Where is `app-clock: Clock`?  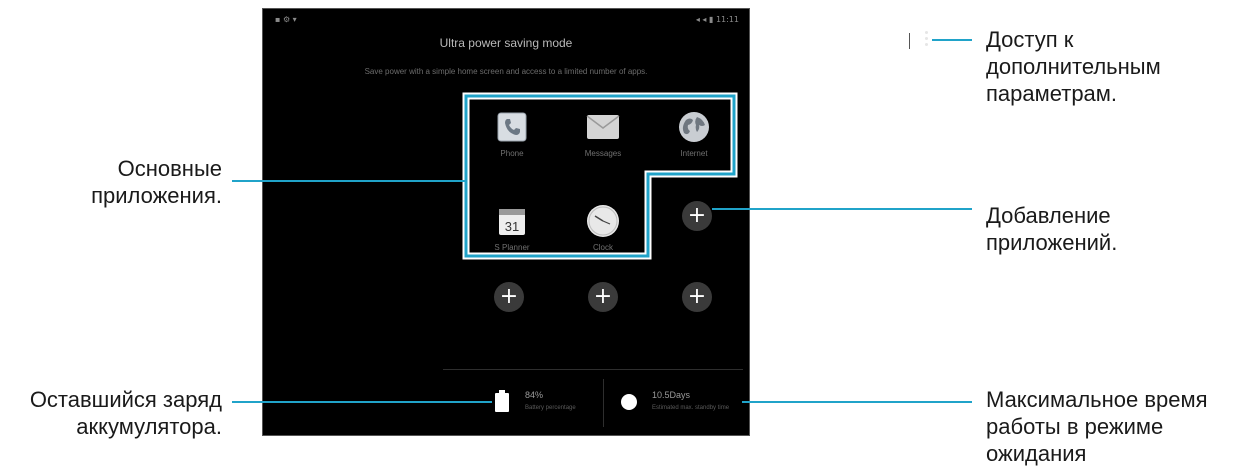 app-clock: Clock is located at coordinates (603, 227).